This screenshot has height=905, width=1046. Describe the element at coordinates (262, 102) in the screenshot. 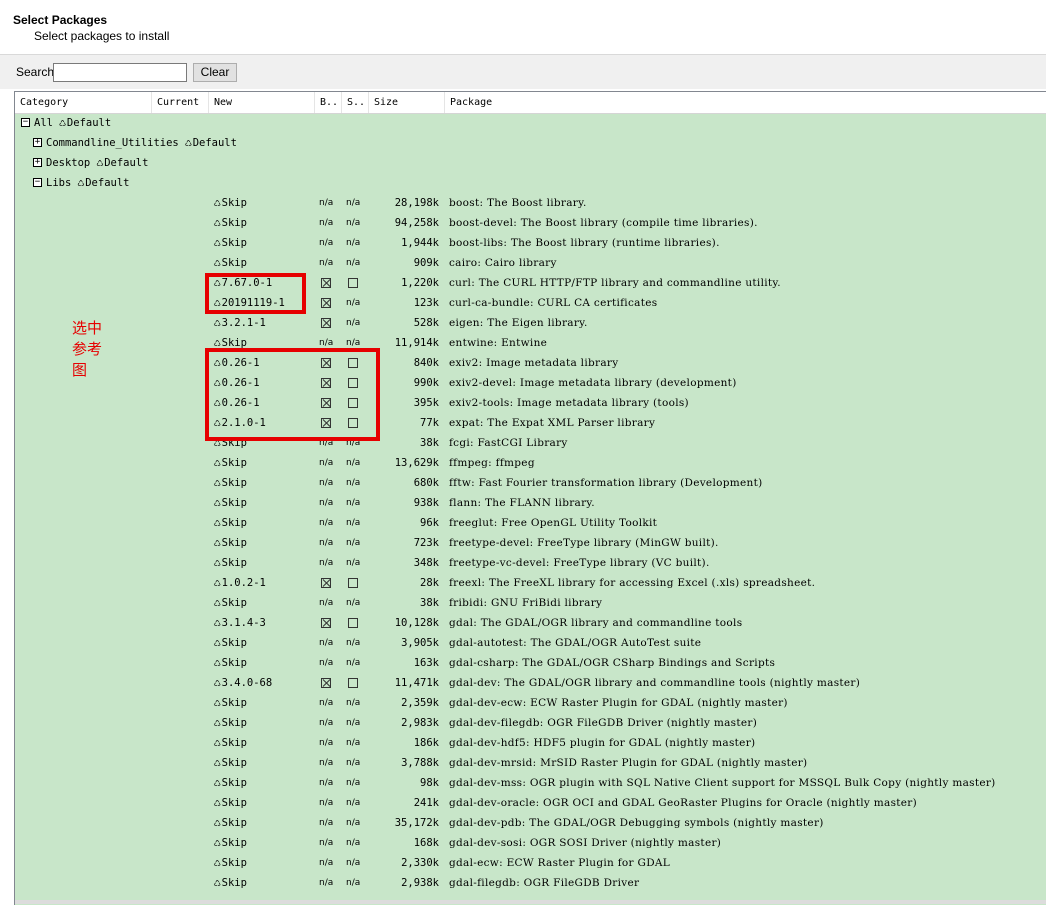

I see `column-new: New` at that location.